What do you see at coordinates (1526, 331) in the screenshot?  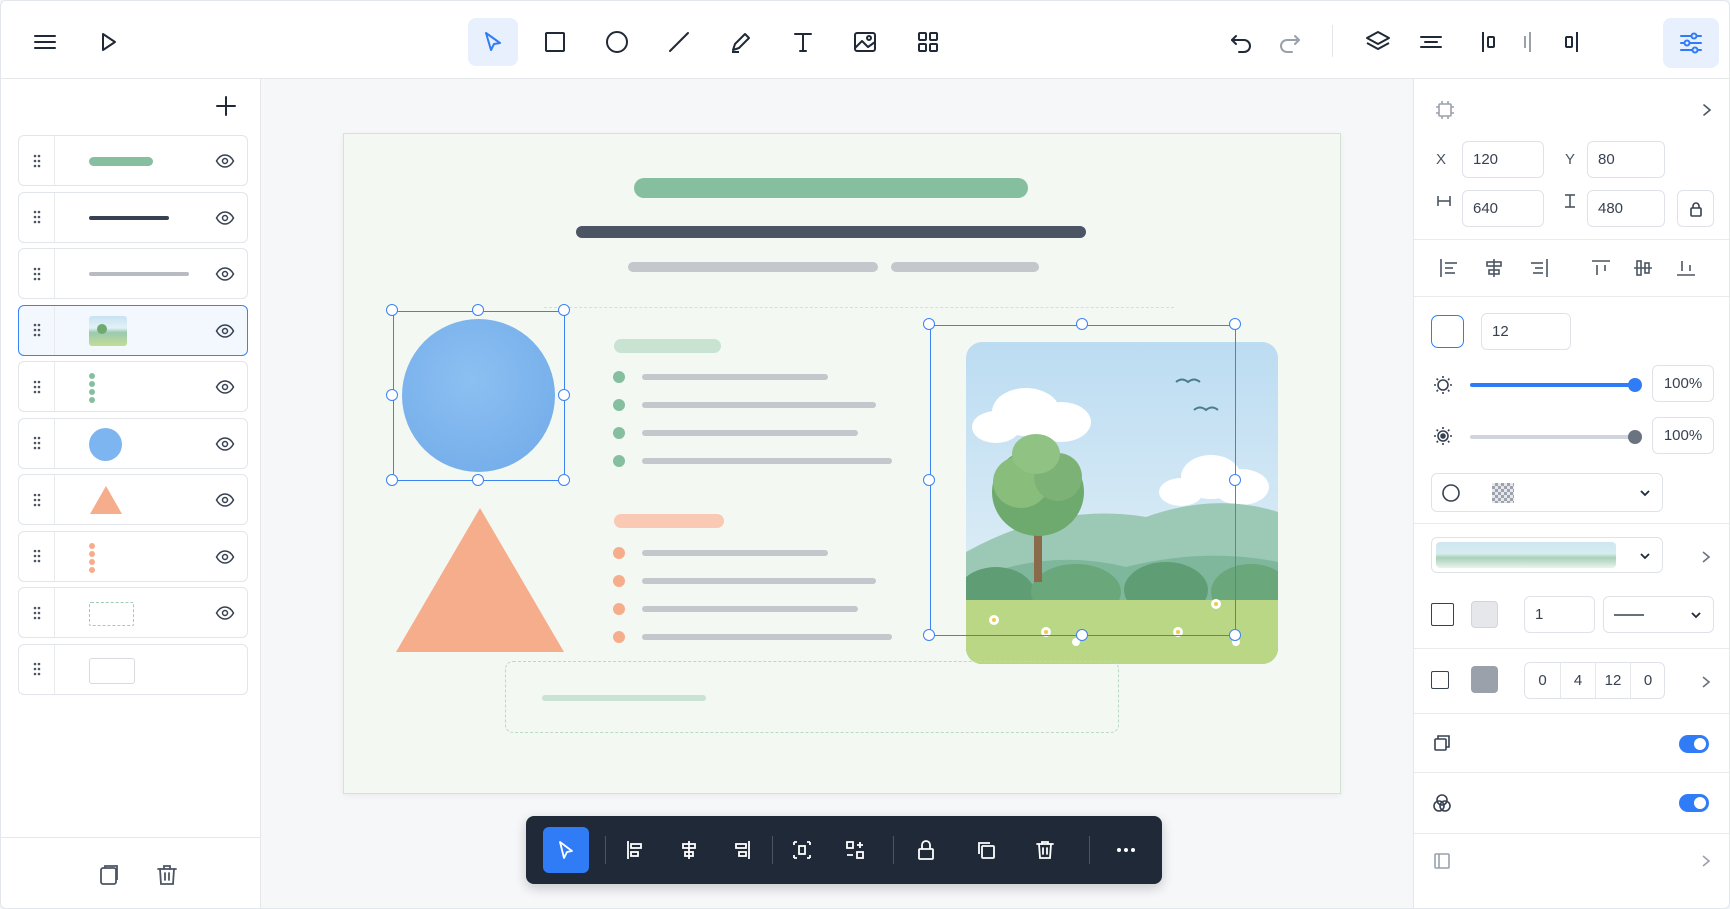 I see `corner-radius-field: 12` at bounding box center [1526, 331].